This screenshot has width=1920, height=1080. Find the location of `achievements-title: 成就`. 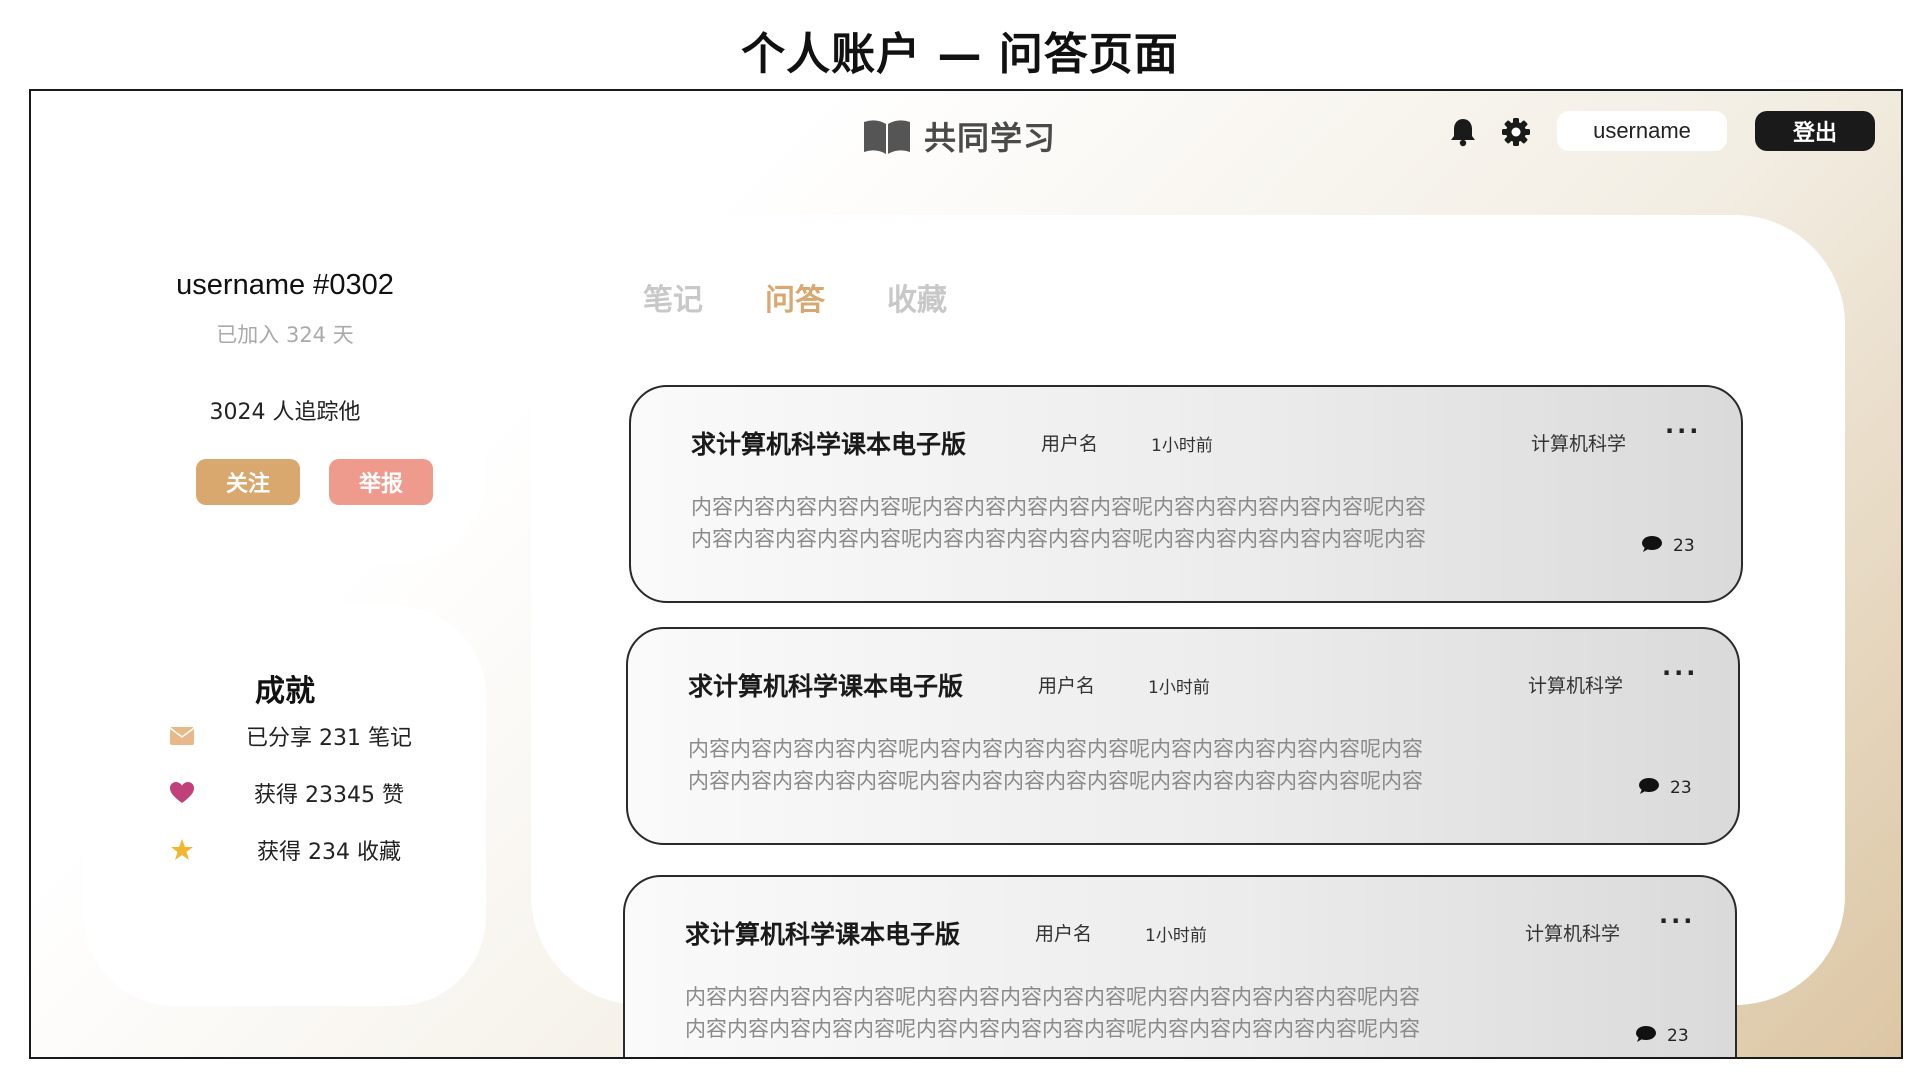

achievements-title: 成就 is located at coordinates (285, 691).